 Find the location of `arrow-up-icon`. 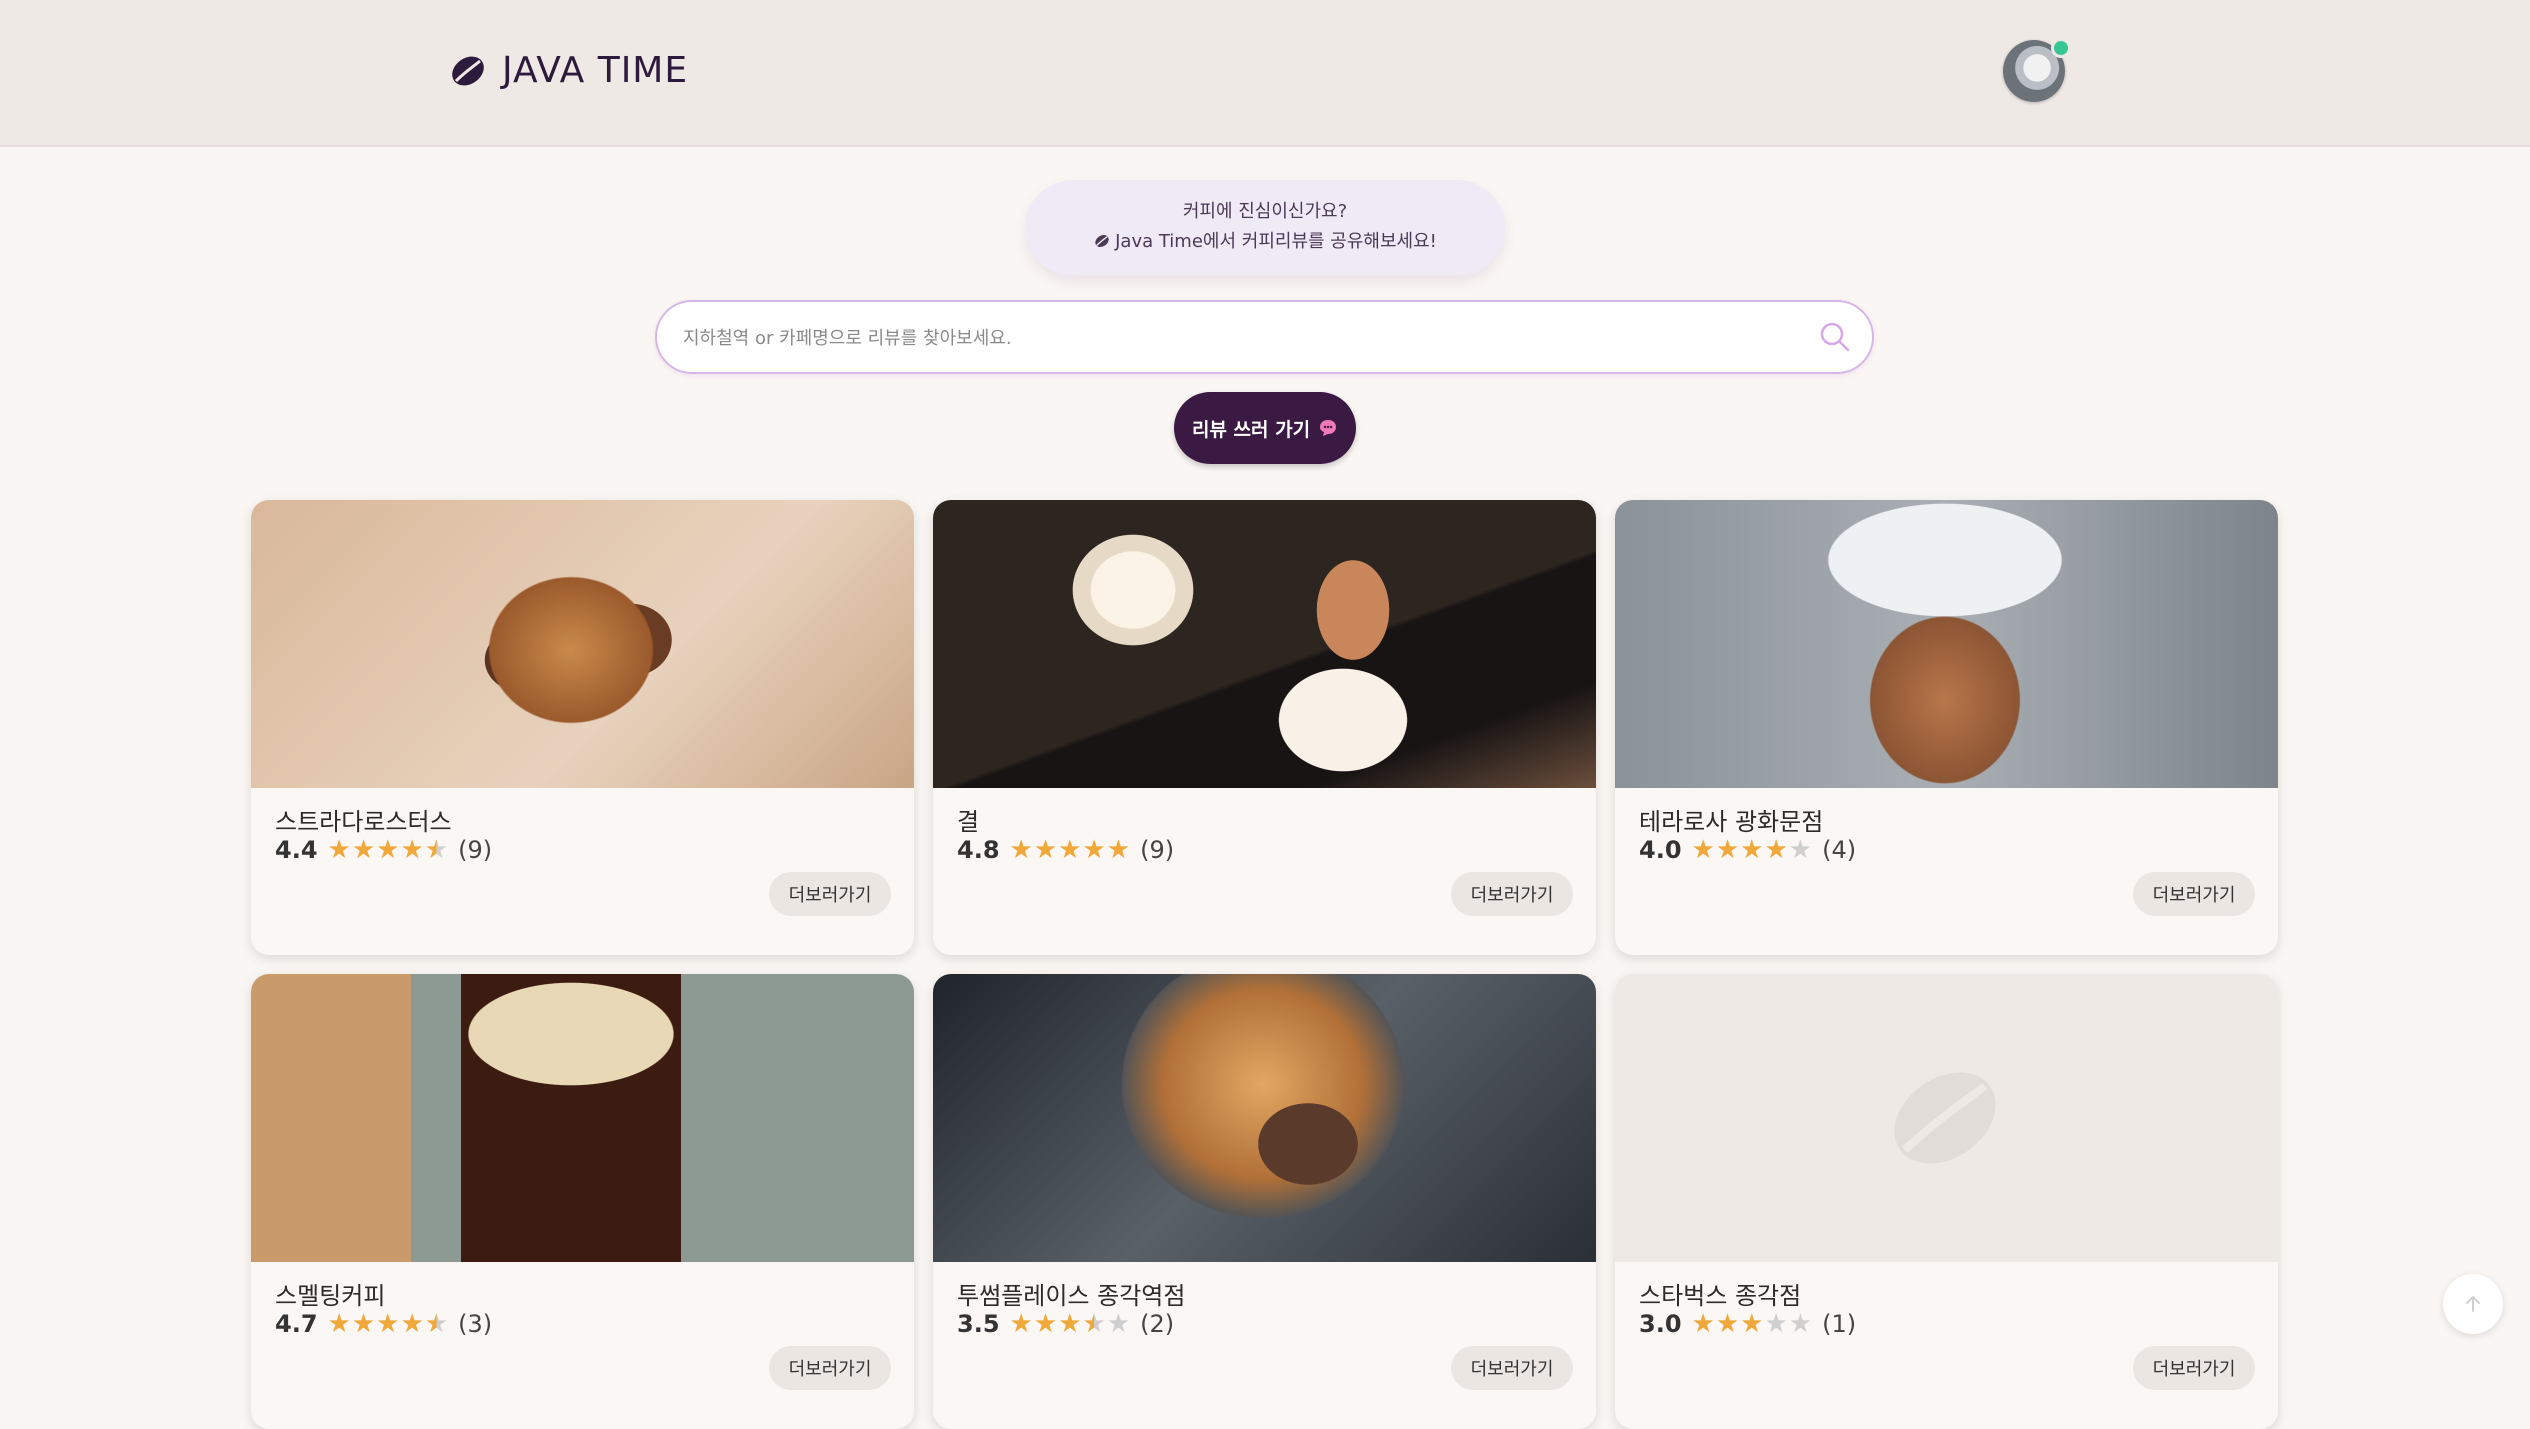

arrow-up-icon is located at coordinates (2473, 1303).